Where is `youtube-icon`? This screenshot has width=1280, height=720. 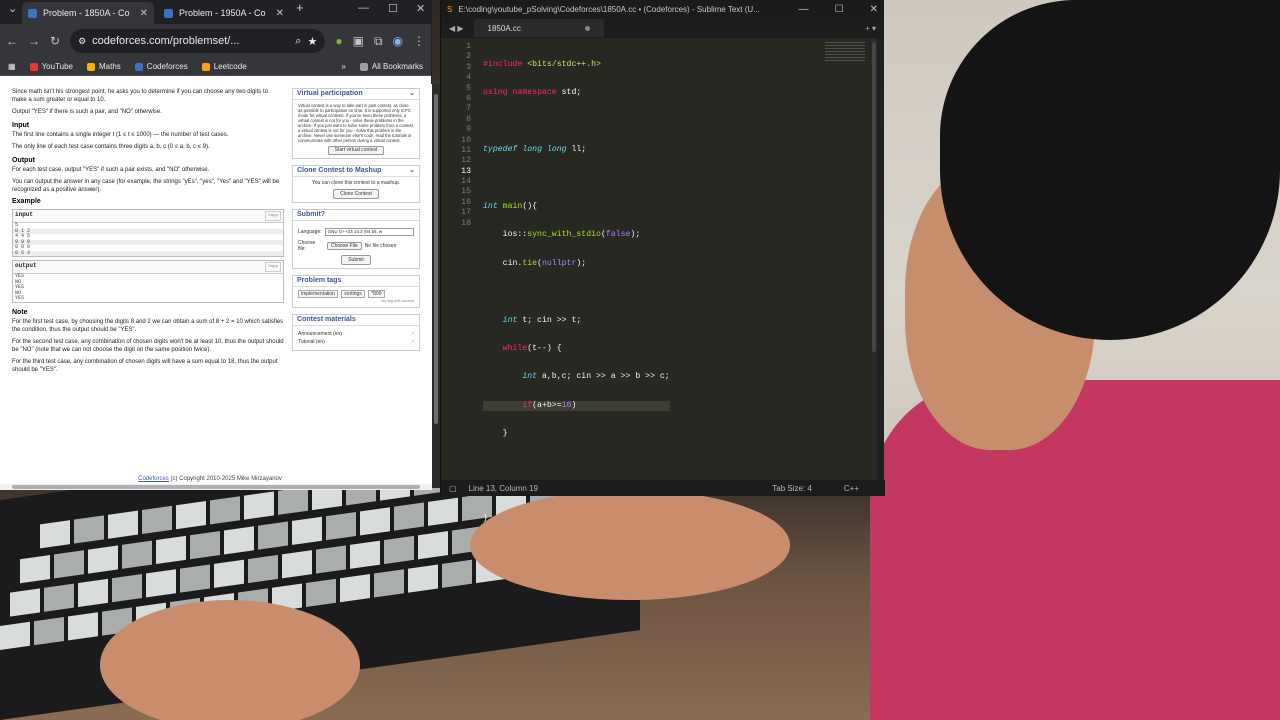 youtube-icon is located at coordinates (33, 66).